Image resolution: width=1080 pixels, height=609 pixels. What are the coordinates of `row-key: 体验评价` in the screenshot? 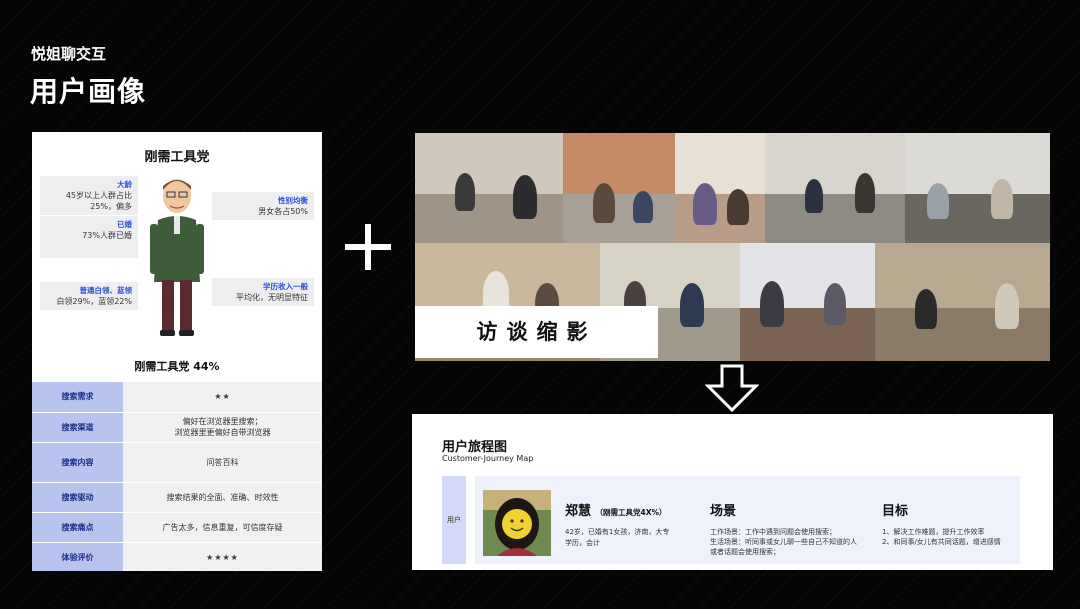 It's located at (77, 556).